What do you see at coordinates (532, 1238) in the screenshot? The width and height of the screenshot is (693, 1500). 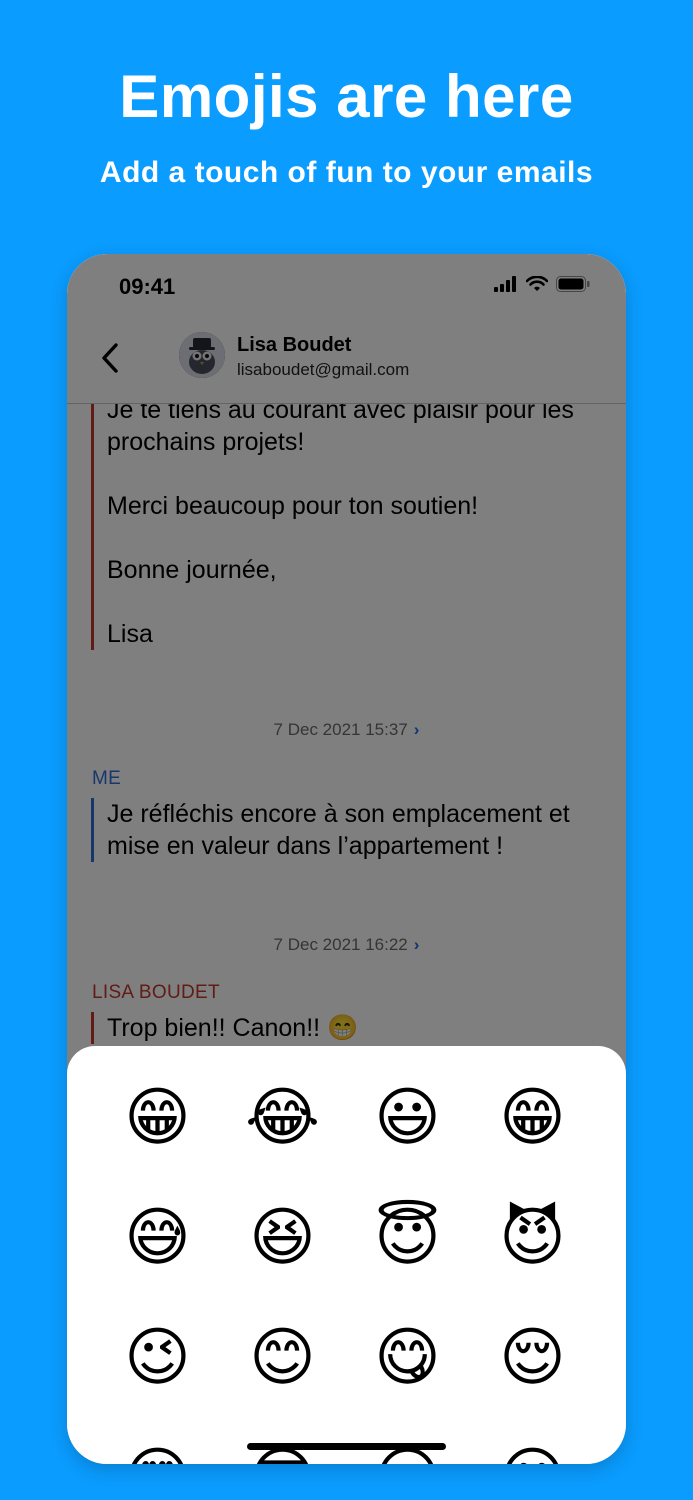 I see `emoji-button: 😈` at bounding box center [532, 1238].